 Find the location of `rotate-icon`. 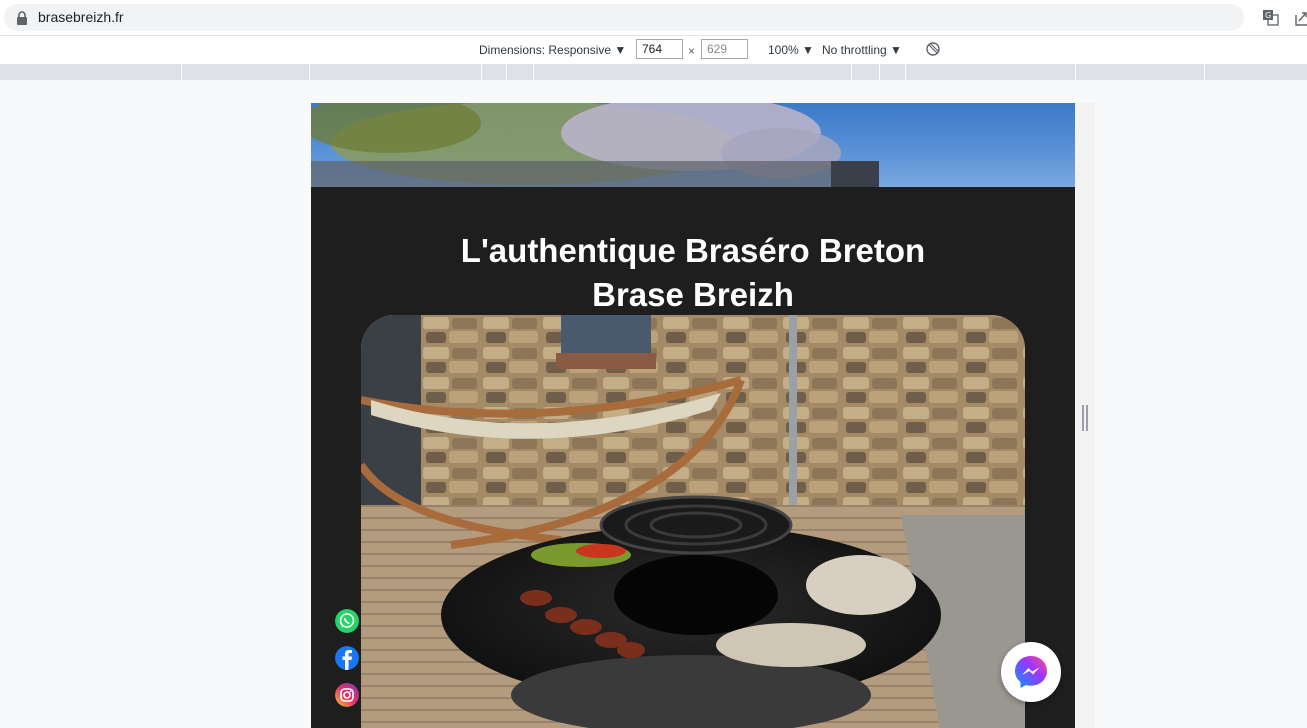

rotate-icon is located at coordinates (933, 49).